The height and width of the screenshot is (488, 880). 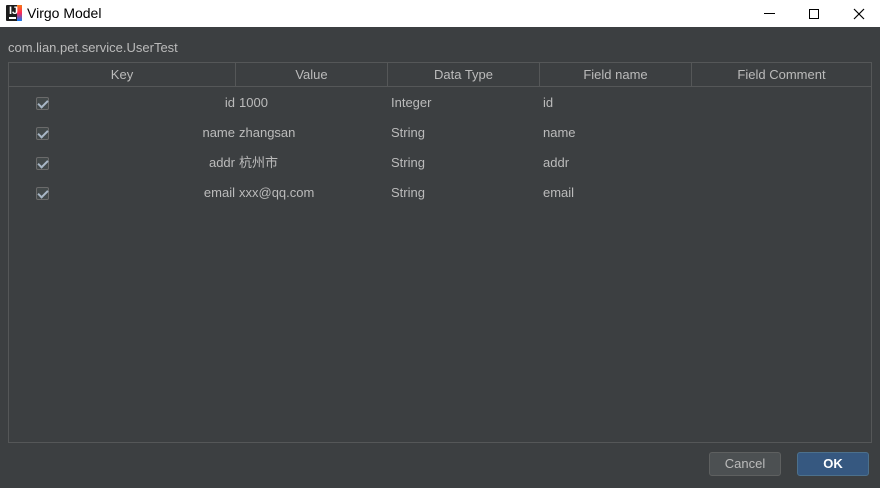 What do you see at coordinates (218, 132) in the screenshot?
I see `key-cell: name` at bounding box center [218, 132].